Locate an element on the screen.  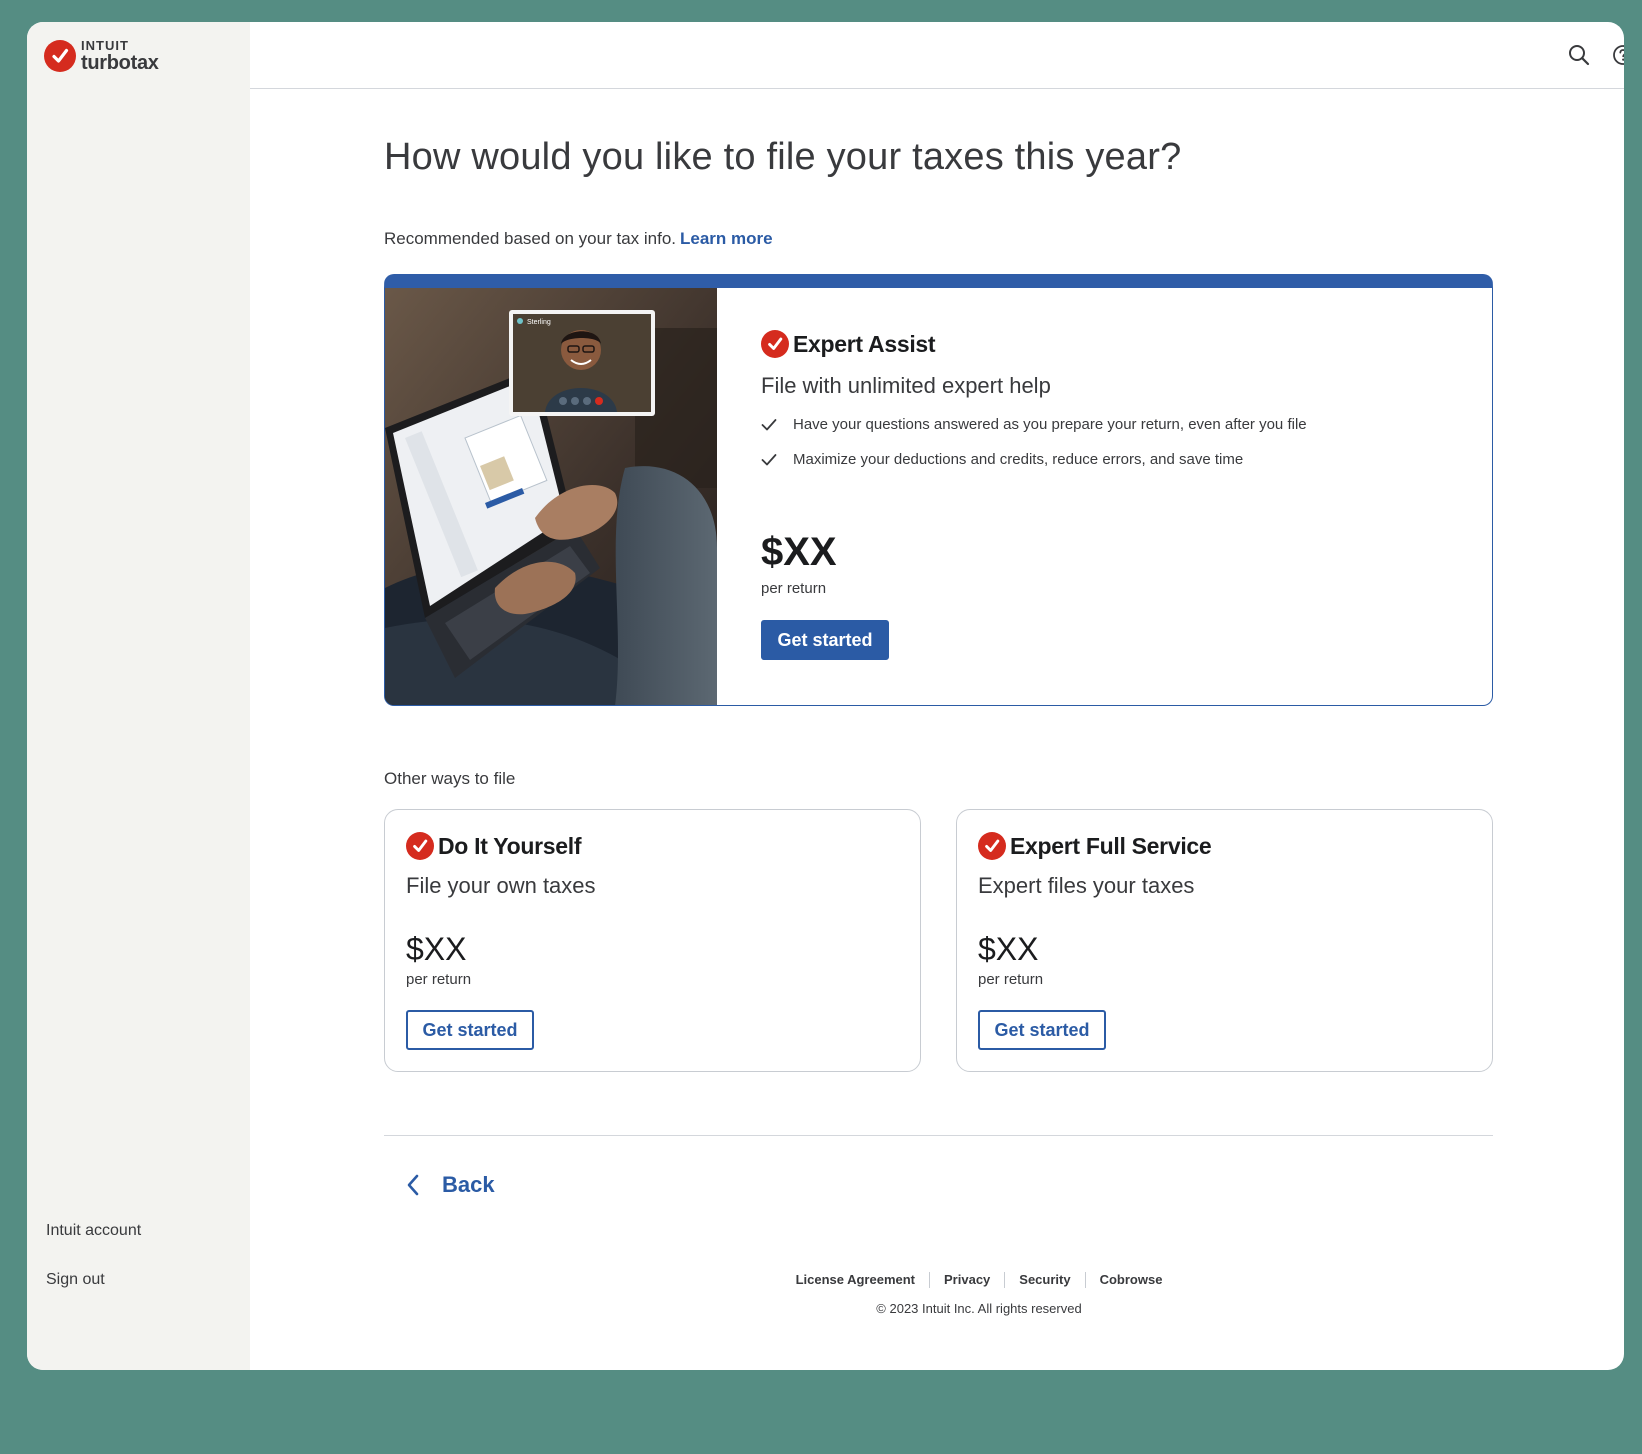
back-label: Back is located at coordinates (468, 1184).